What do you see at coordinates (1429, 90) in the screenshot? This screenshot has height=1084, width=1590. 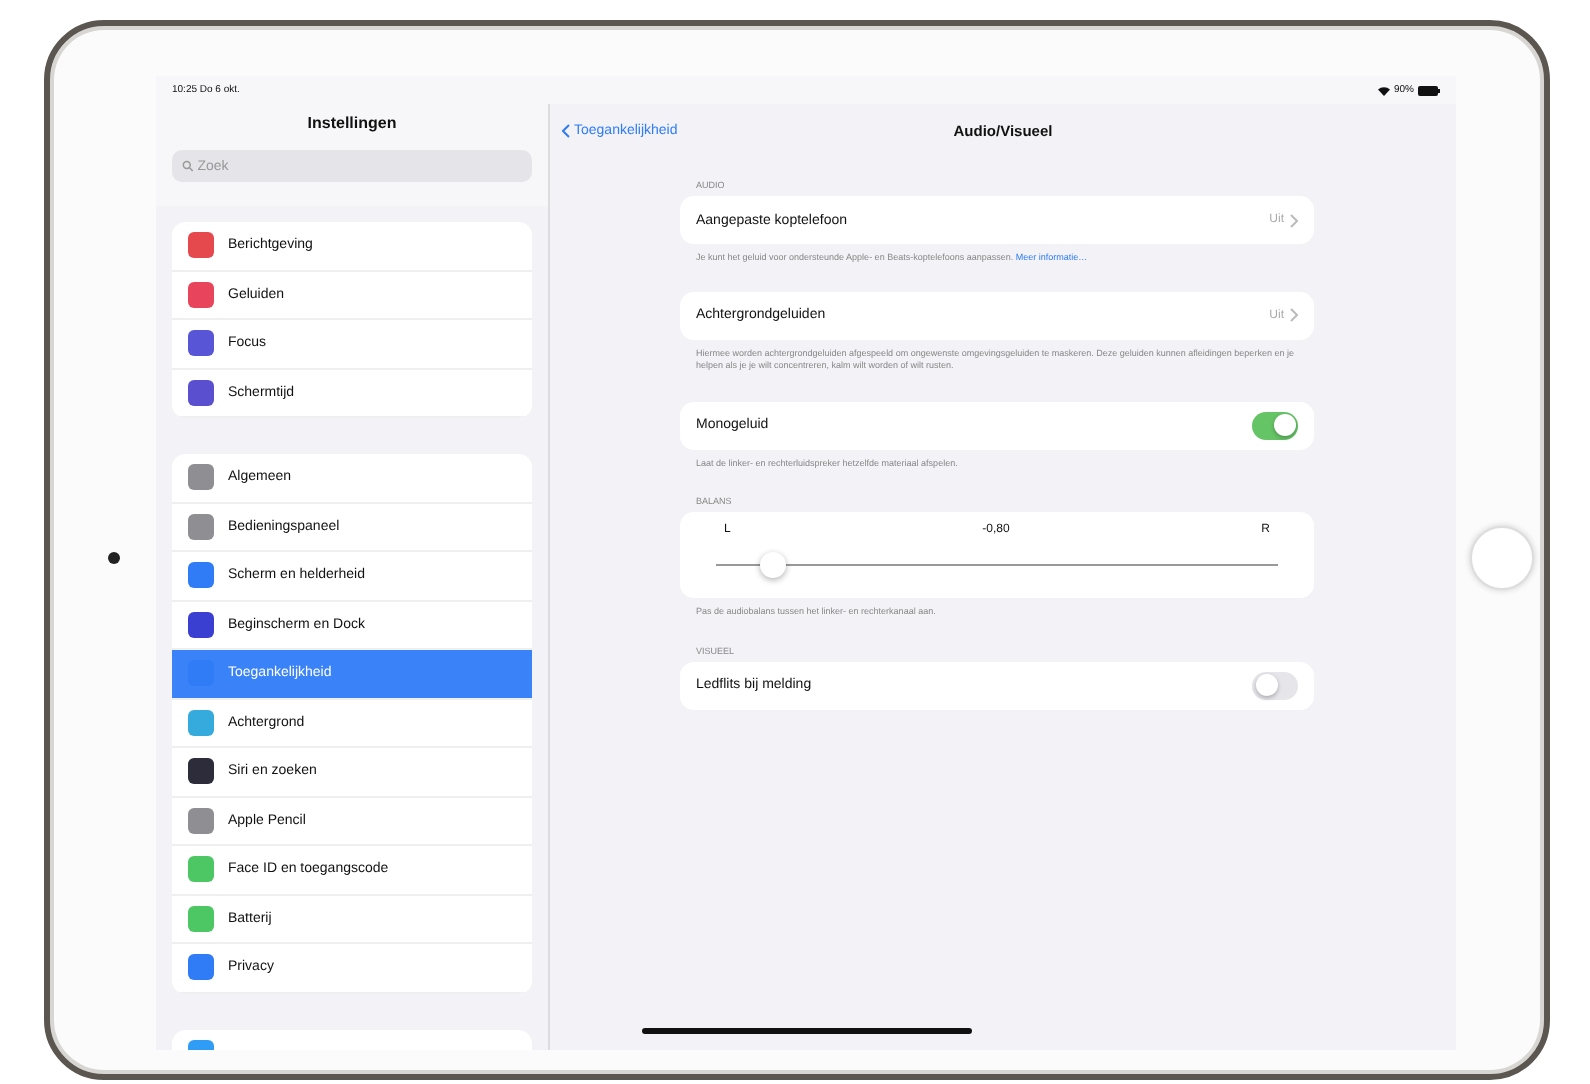 I see `battery-icon` at bounding box center [1429, 90].